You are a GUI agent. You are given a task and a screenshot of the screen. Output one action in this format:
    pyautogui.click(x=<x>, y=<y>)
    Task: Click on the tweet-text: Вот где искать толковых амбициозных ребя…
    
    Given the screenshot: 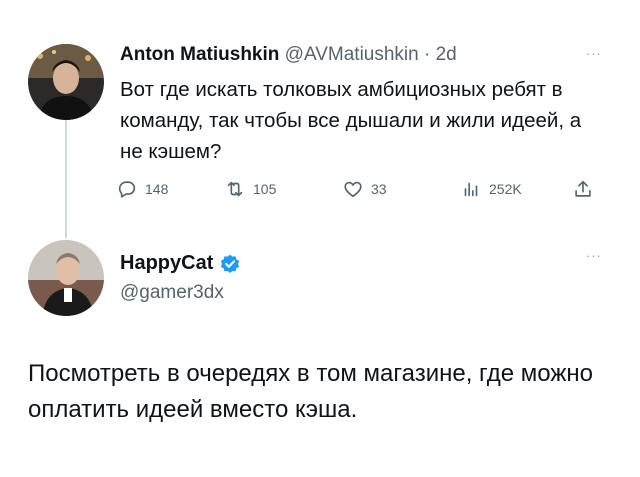 What is the action you would take?
    pyautogui.click(x=351, y=120)
    